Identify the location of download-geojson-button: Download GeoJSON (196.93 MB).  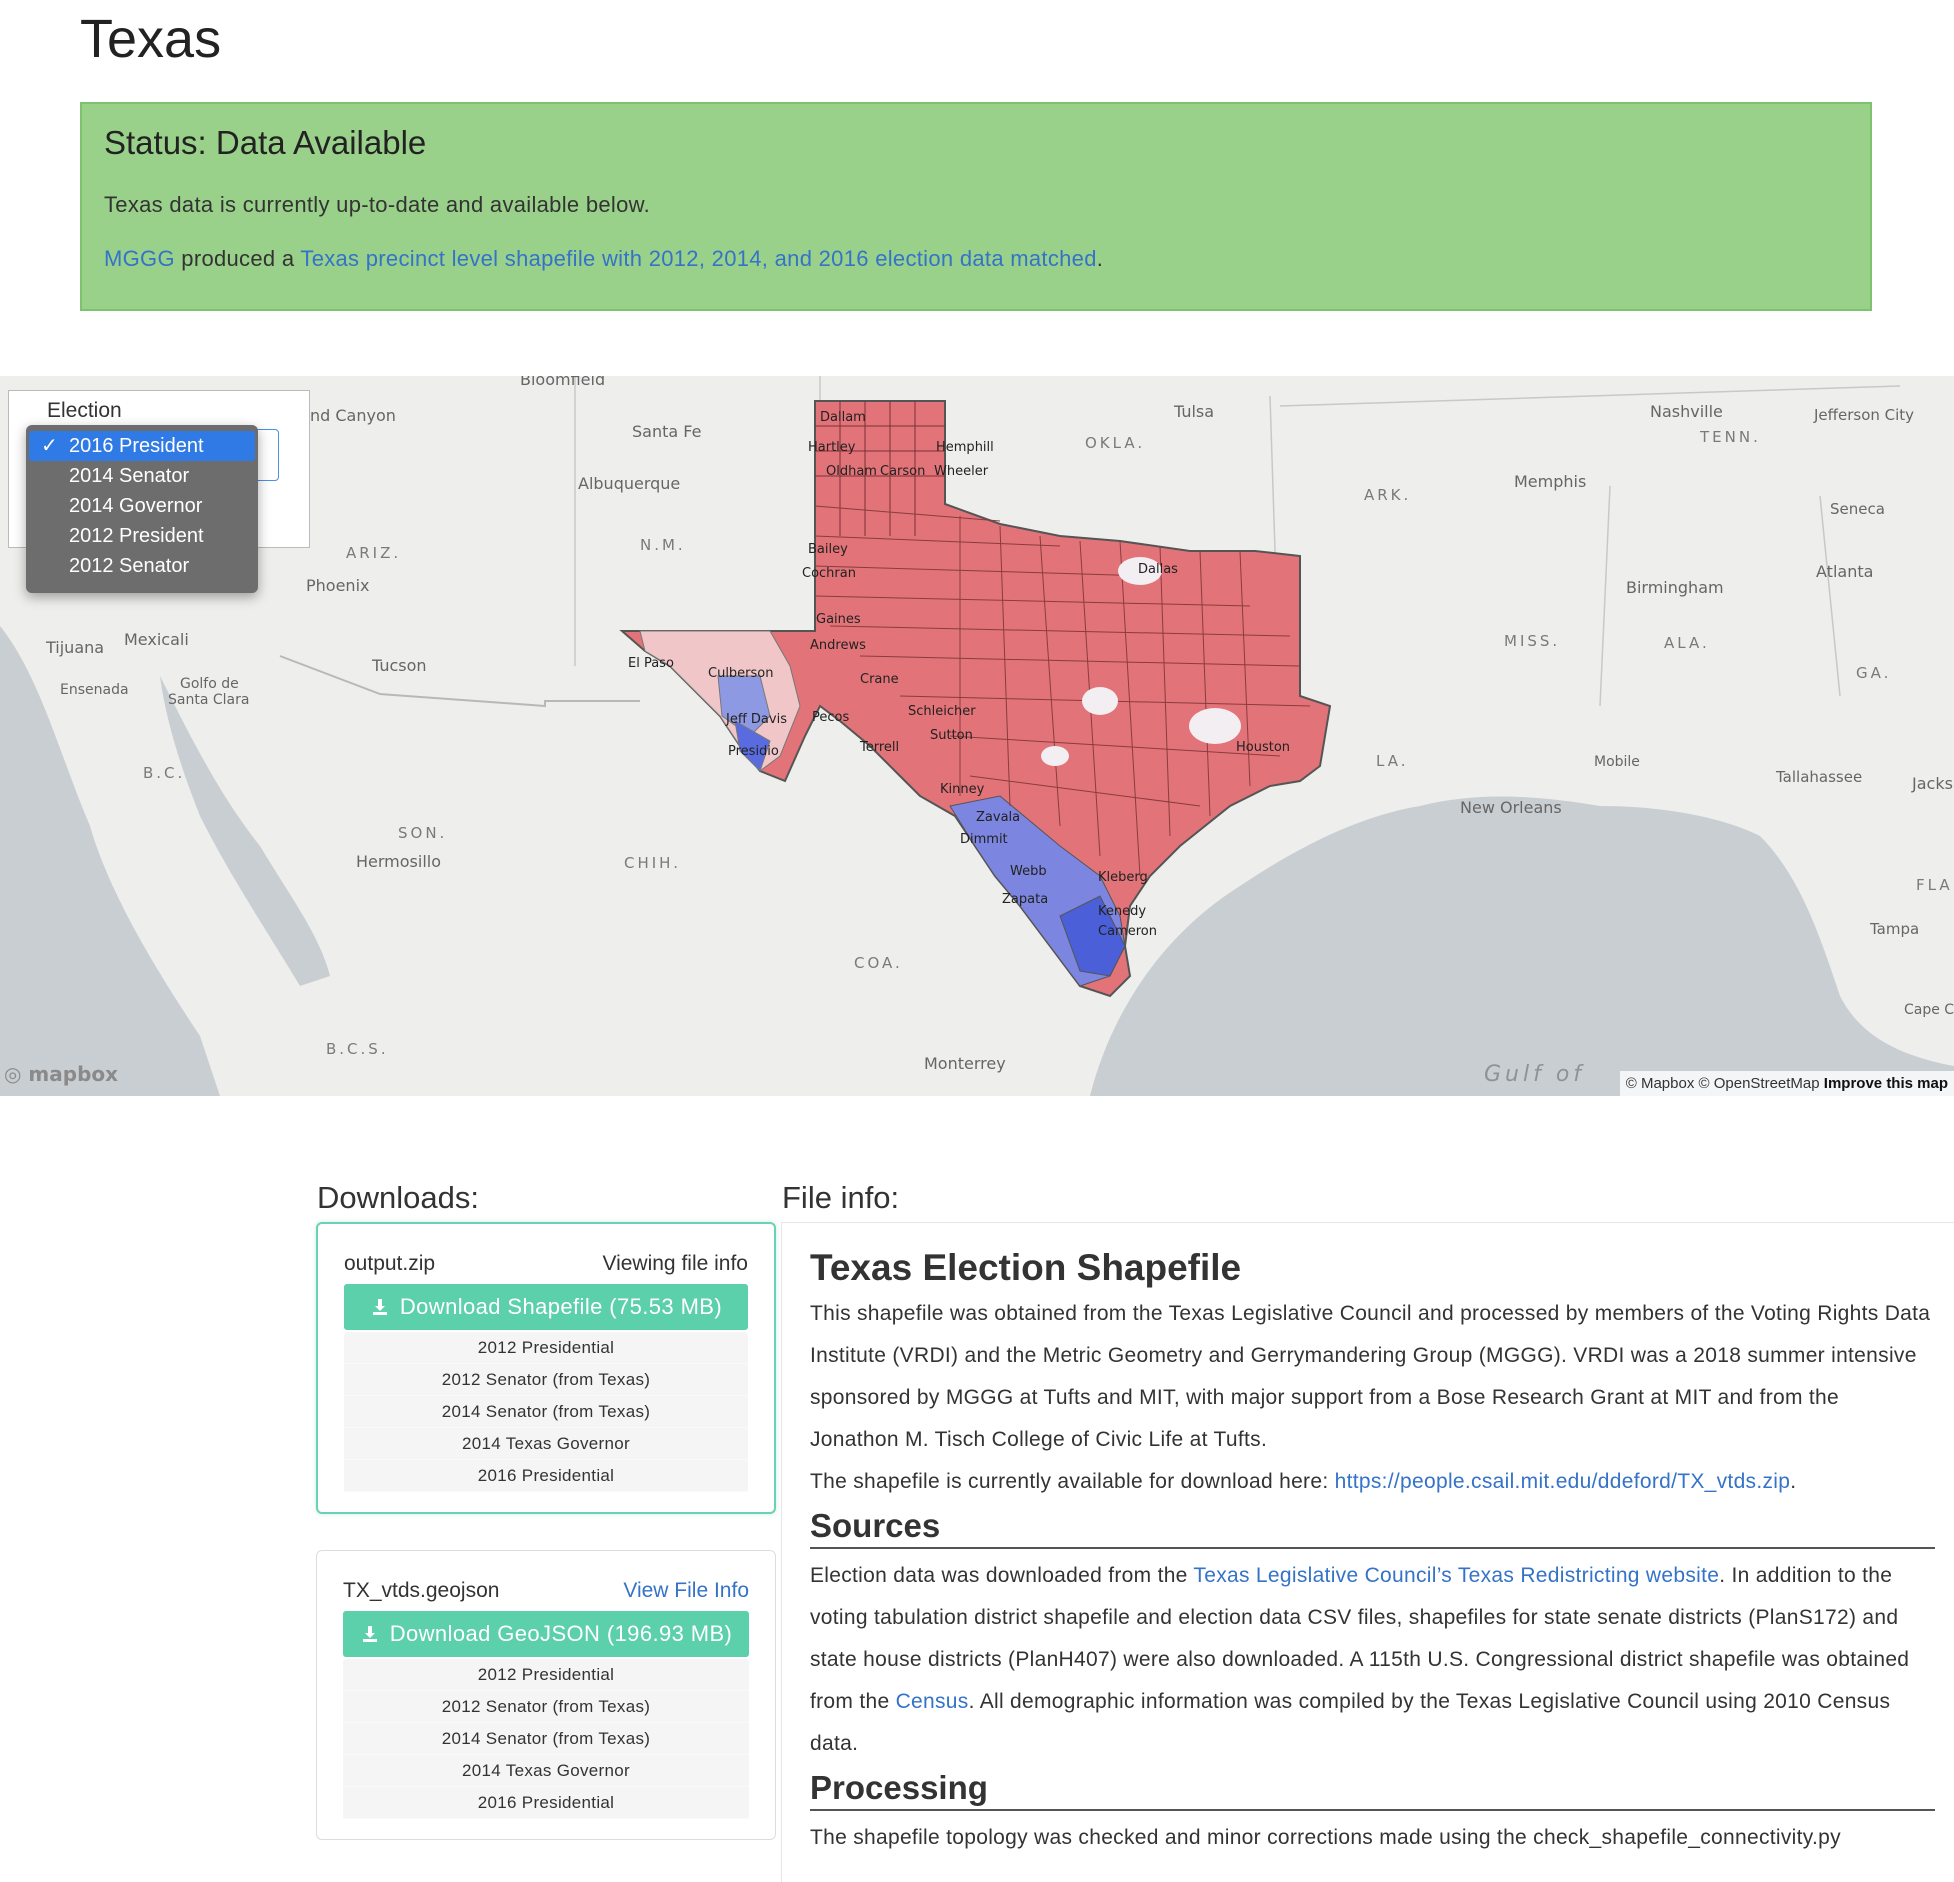
(546, 1634).